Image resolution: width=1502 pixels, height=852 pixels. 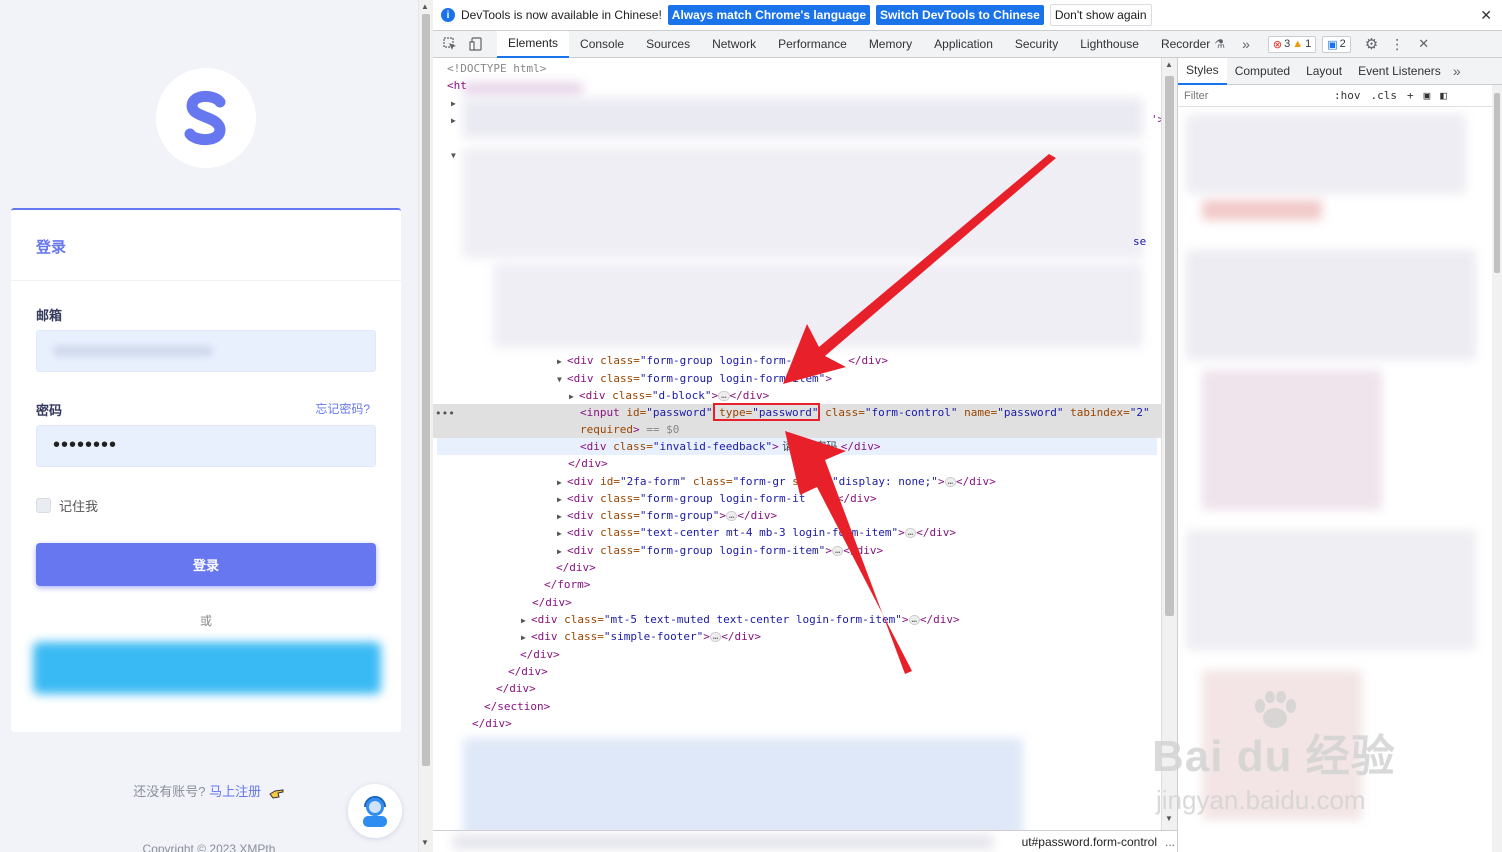 What do you see at coordinates (206, 351) in the screenshot?
I see `email-input` at bounding box center [206, 351].